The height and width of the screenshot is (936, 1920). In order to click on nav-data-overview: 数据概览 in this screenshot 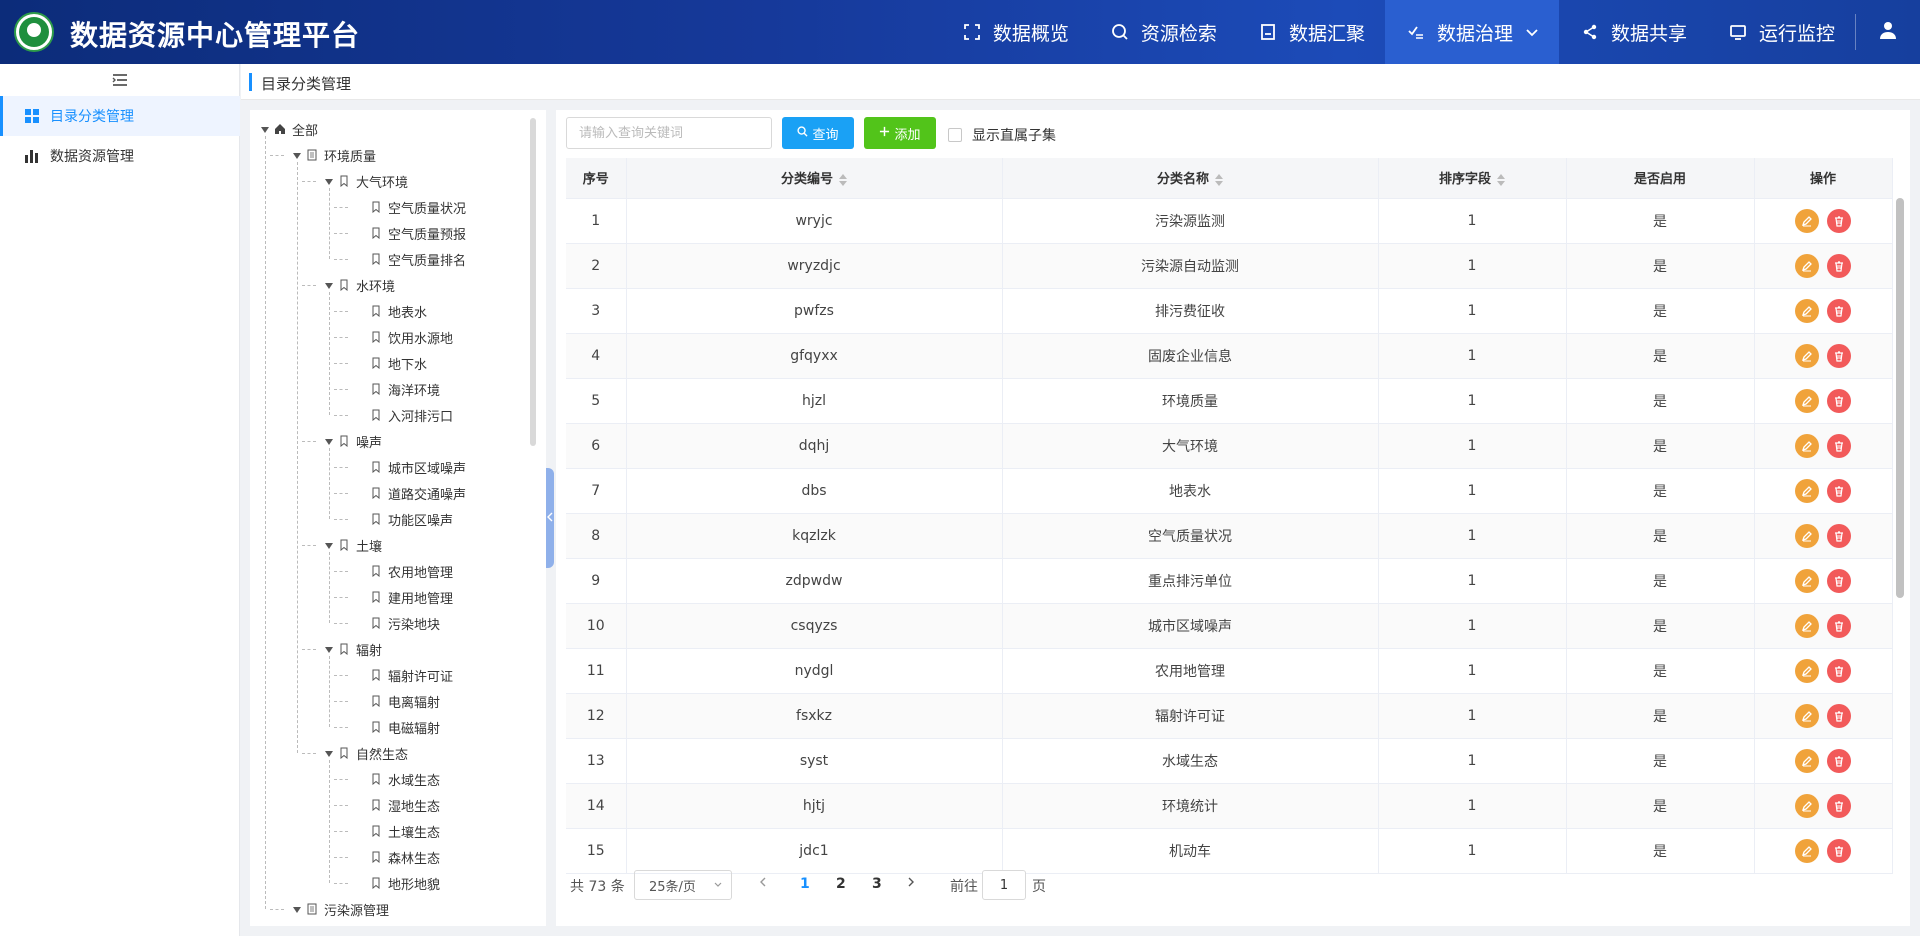, I will do `click(1015, 32)`.